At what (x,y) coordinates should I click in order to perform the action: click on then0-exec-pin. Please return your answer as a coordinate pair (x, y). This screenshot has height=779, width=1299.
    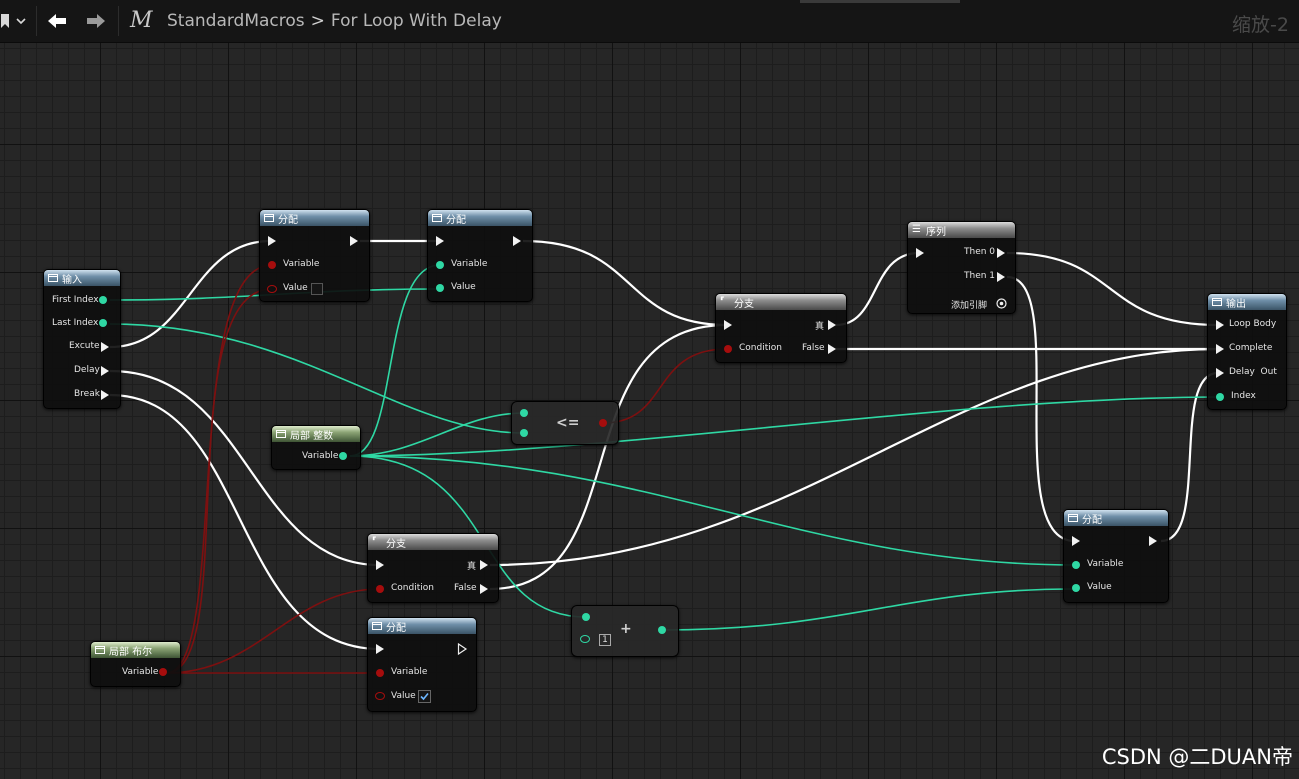
    Looking at the image, I should click on (1001, 253).